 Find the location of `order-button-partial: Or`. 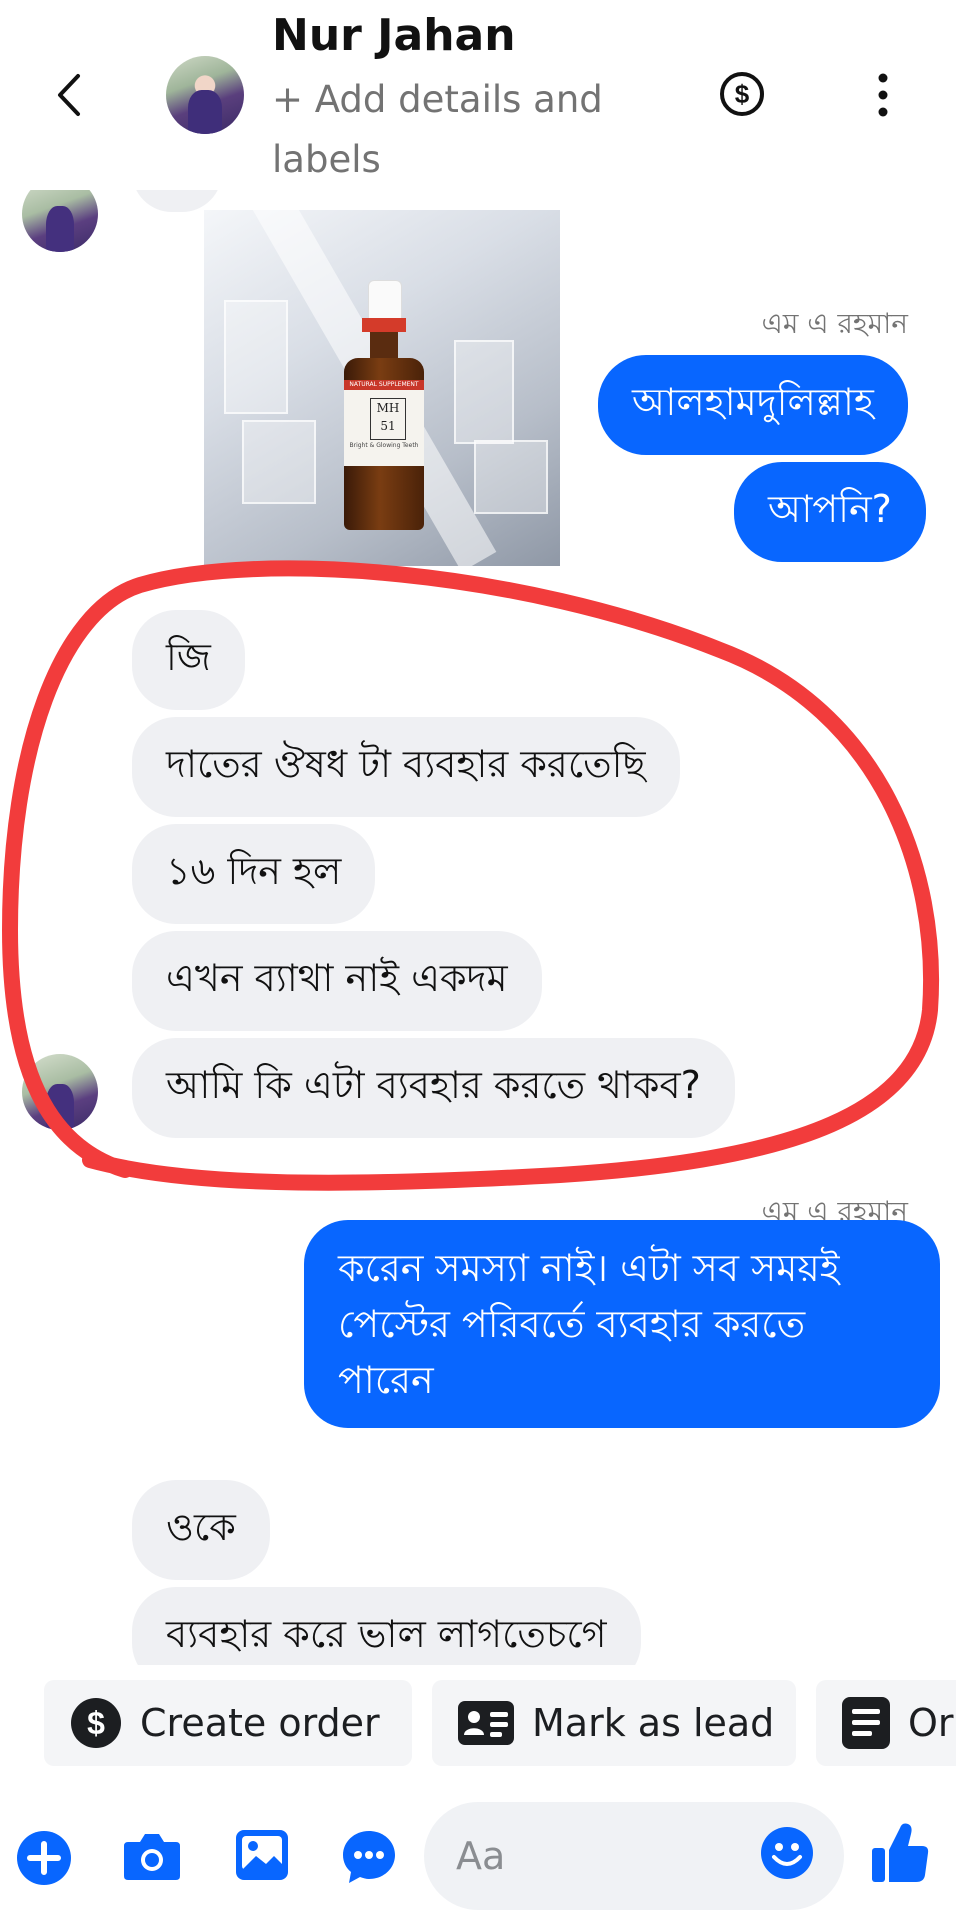

order-button-partial: Or is located at coordinates (886, 1723).